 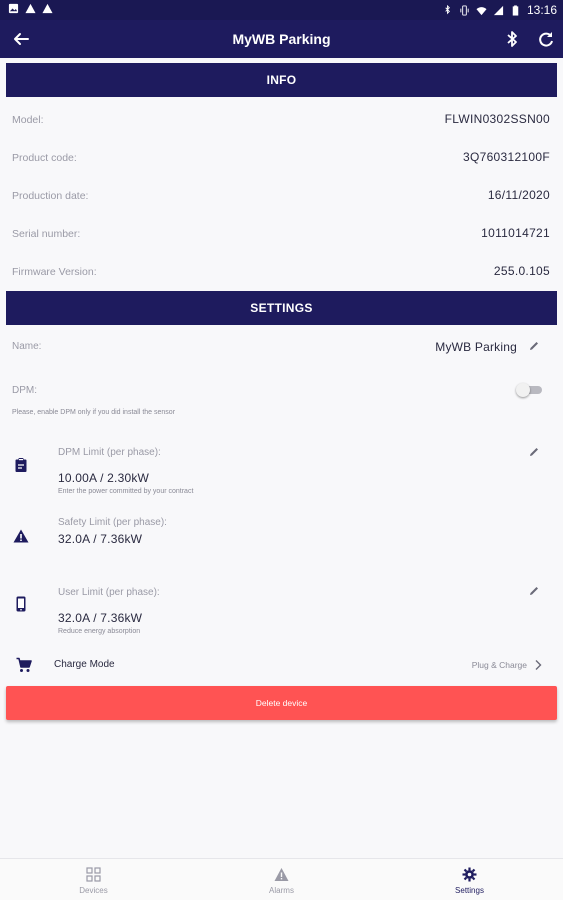 What do you see at coordinates (499, 665) in the screenshot?
I see `charge-mode-value: Plug & Charge` at bounding box center [499, 665].